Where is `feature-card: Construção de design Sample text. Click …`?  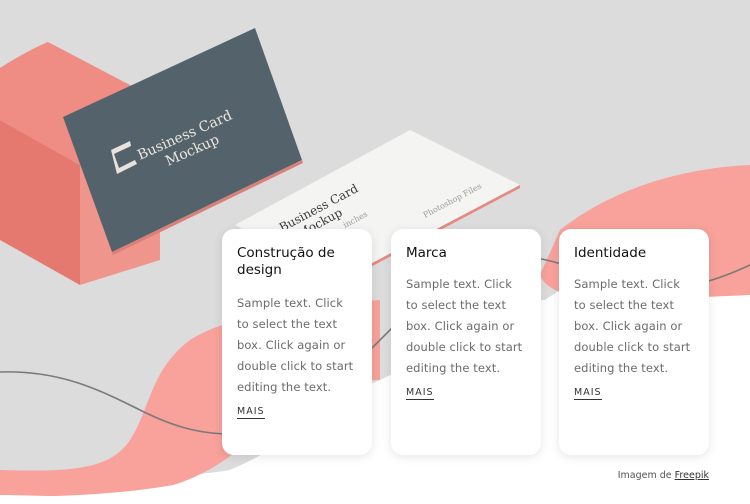
feature-card: Construção de design Sample text. Click … is located at coordinates (297, 342).